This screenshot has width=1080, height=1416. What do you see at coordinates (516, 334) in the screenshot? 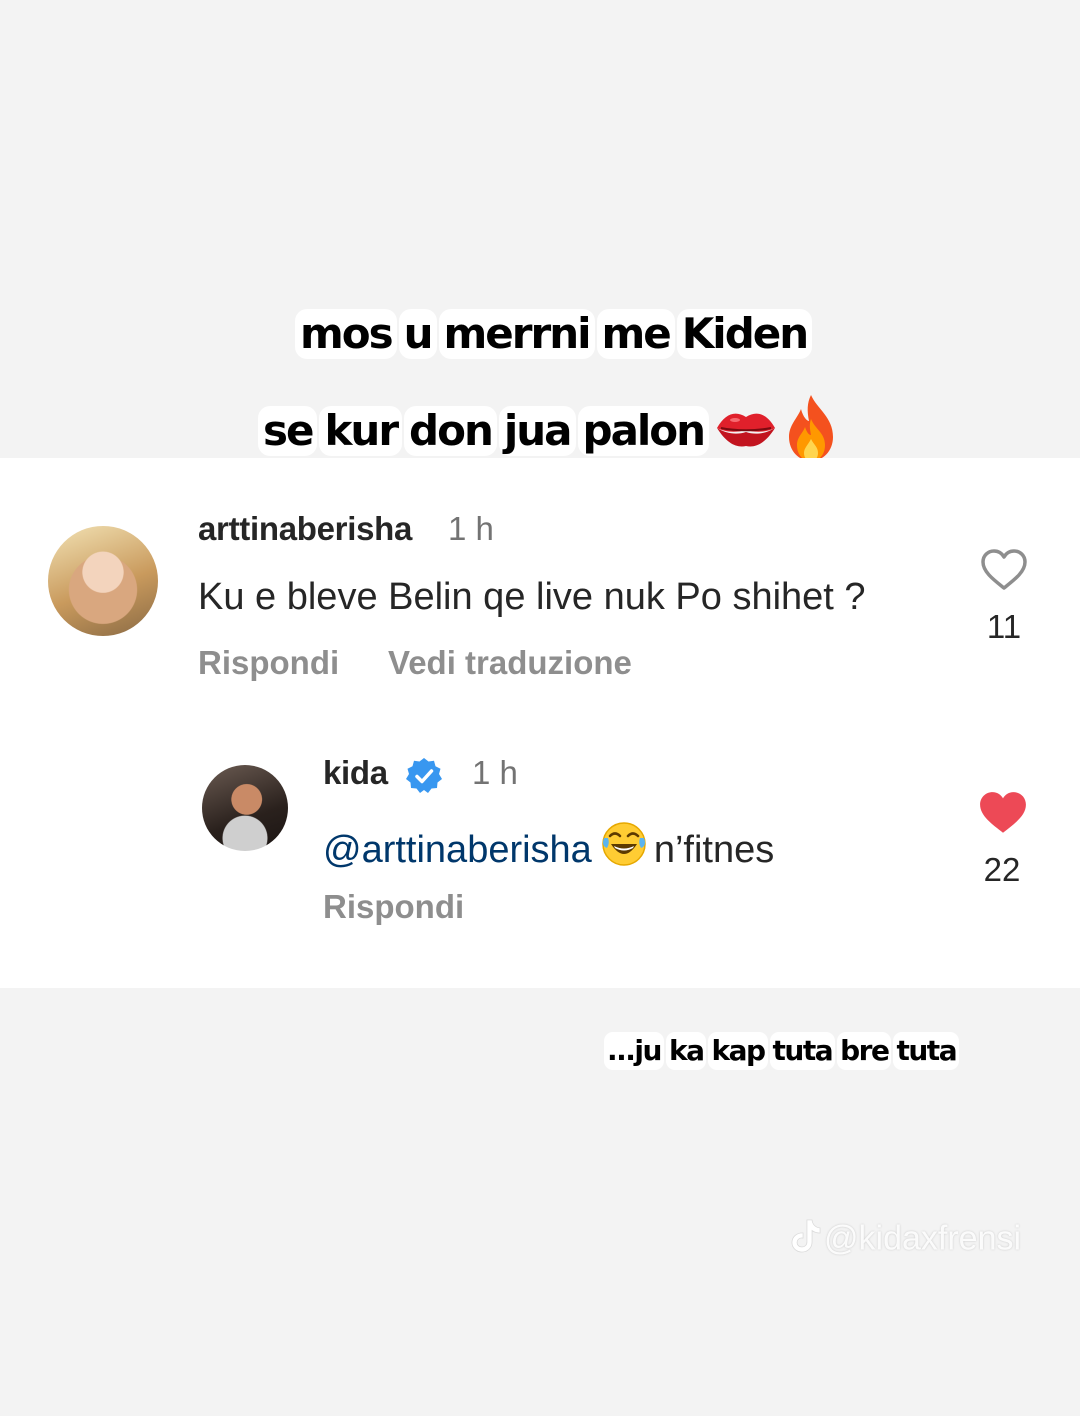
I see `caption-word: merrni` at bounding box center [516, 334].